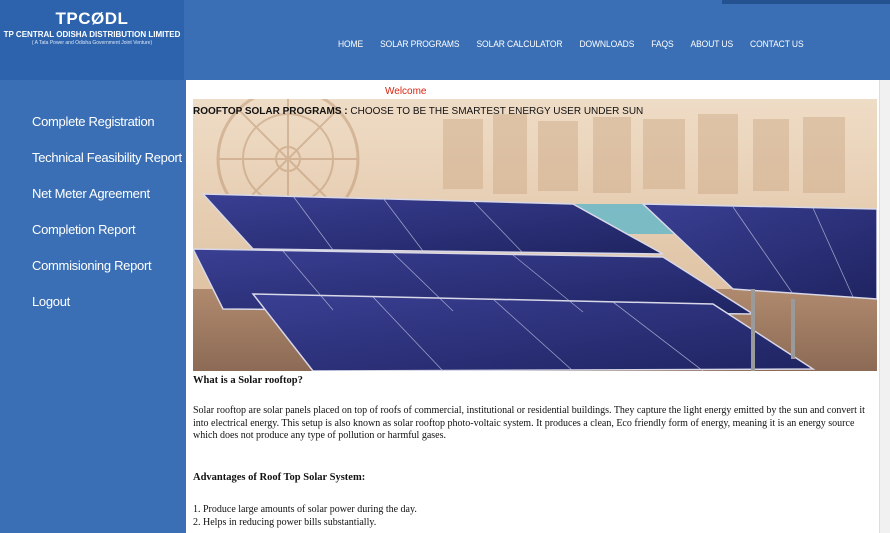 The image size is (890, 533). Describe the element at coordinates (91, 193) in the screenshot. I see `sidebar-item-net-meter-agreement: Net Meter Agreement` at that location.